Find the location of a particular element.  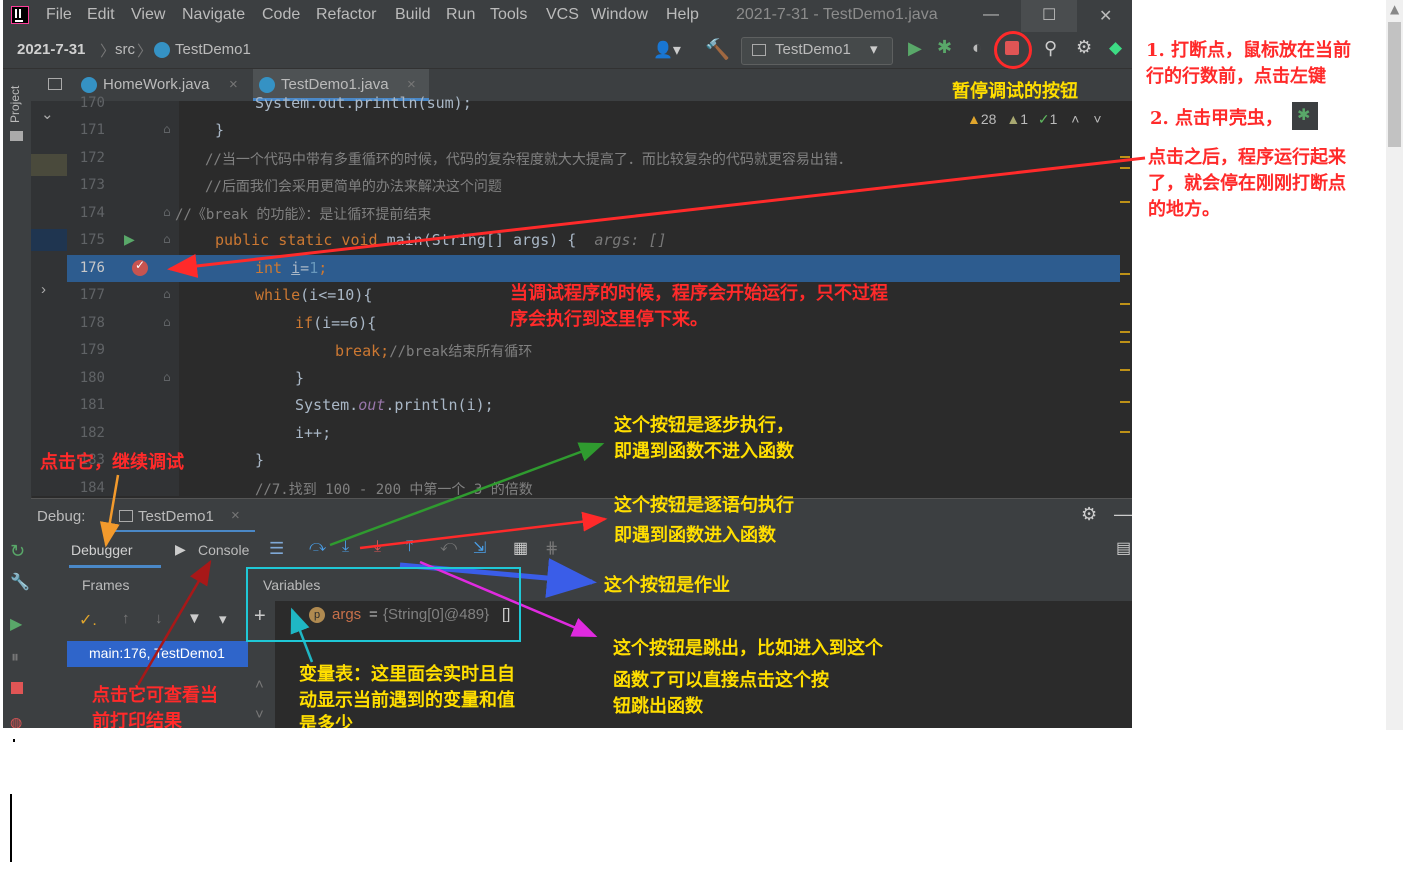

annotation-variables-line3: 是多少 is located at coordinates (326, 721).